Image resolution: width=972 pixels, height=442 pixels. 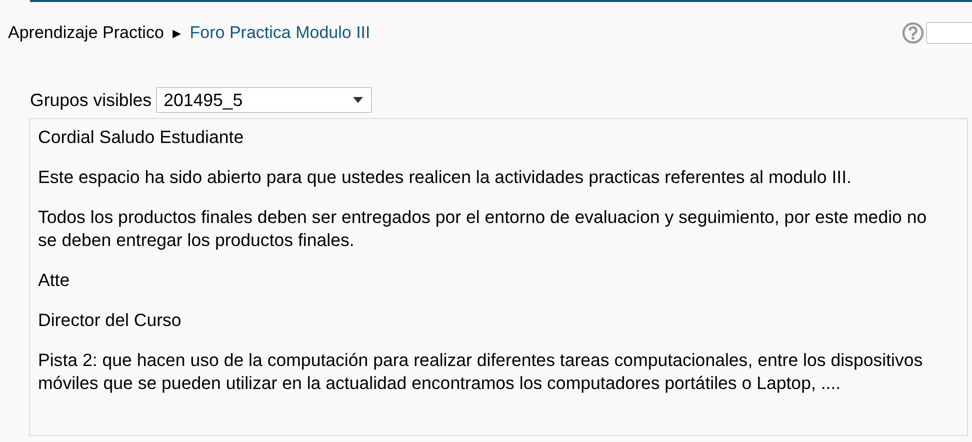 I want to click on group-label: Grupos visibles, so click(x=91, y=100).